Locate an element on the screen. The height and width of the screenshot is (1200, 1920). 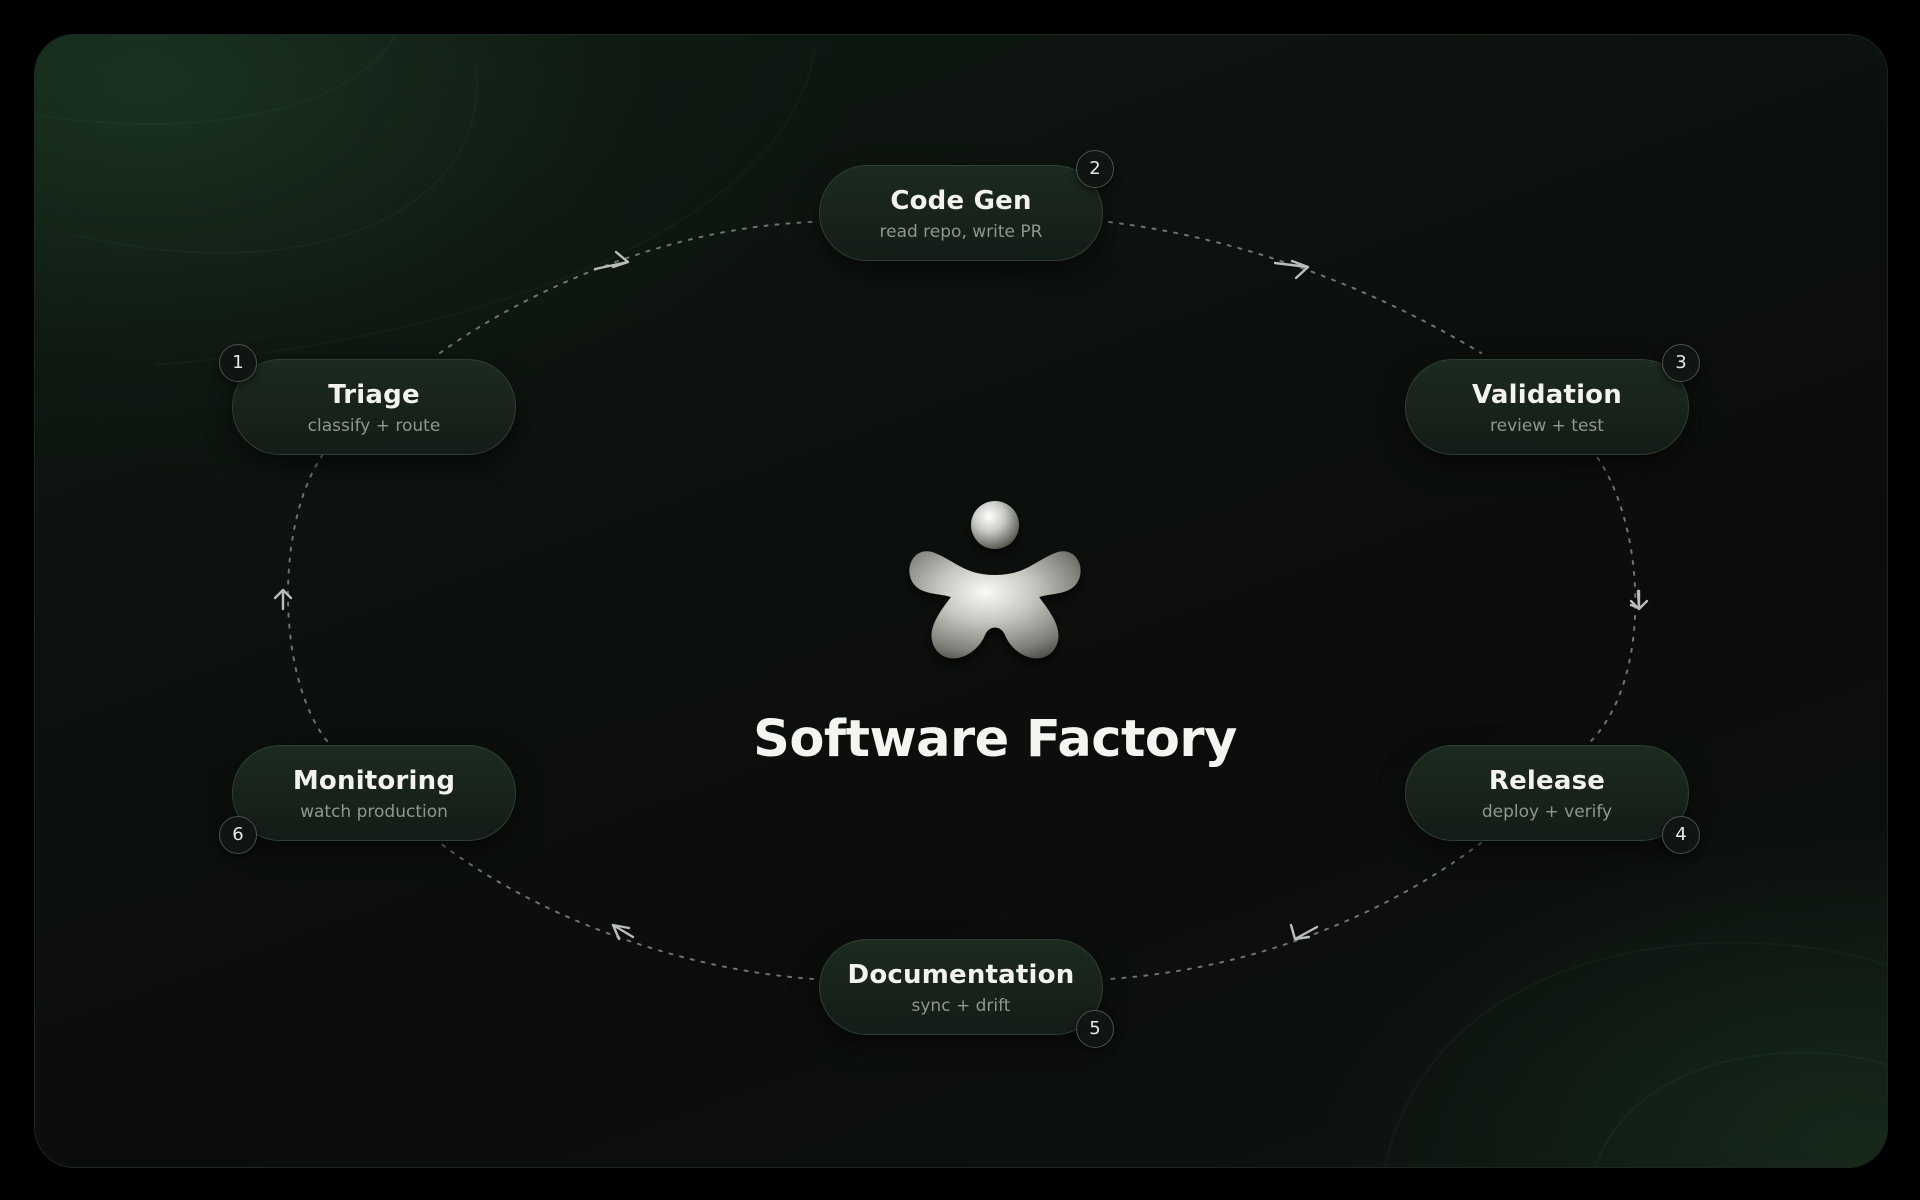
connector-monitoring-triage is located at coordinates (307, 595).